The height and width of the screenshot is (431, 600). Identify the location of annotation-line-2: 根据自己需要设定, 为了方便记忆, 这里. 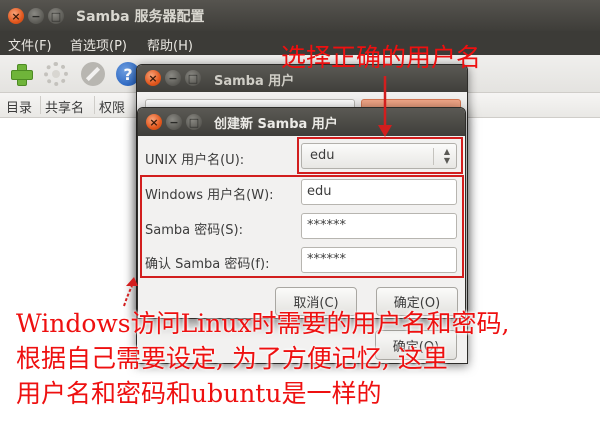
(232, 358).